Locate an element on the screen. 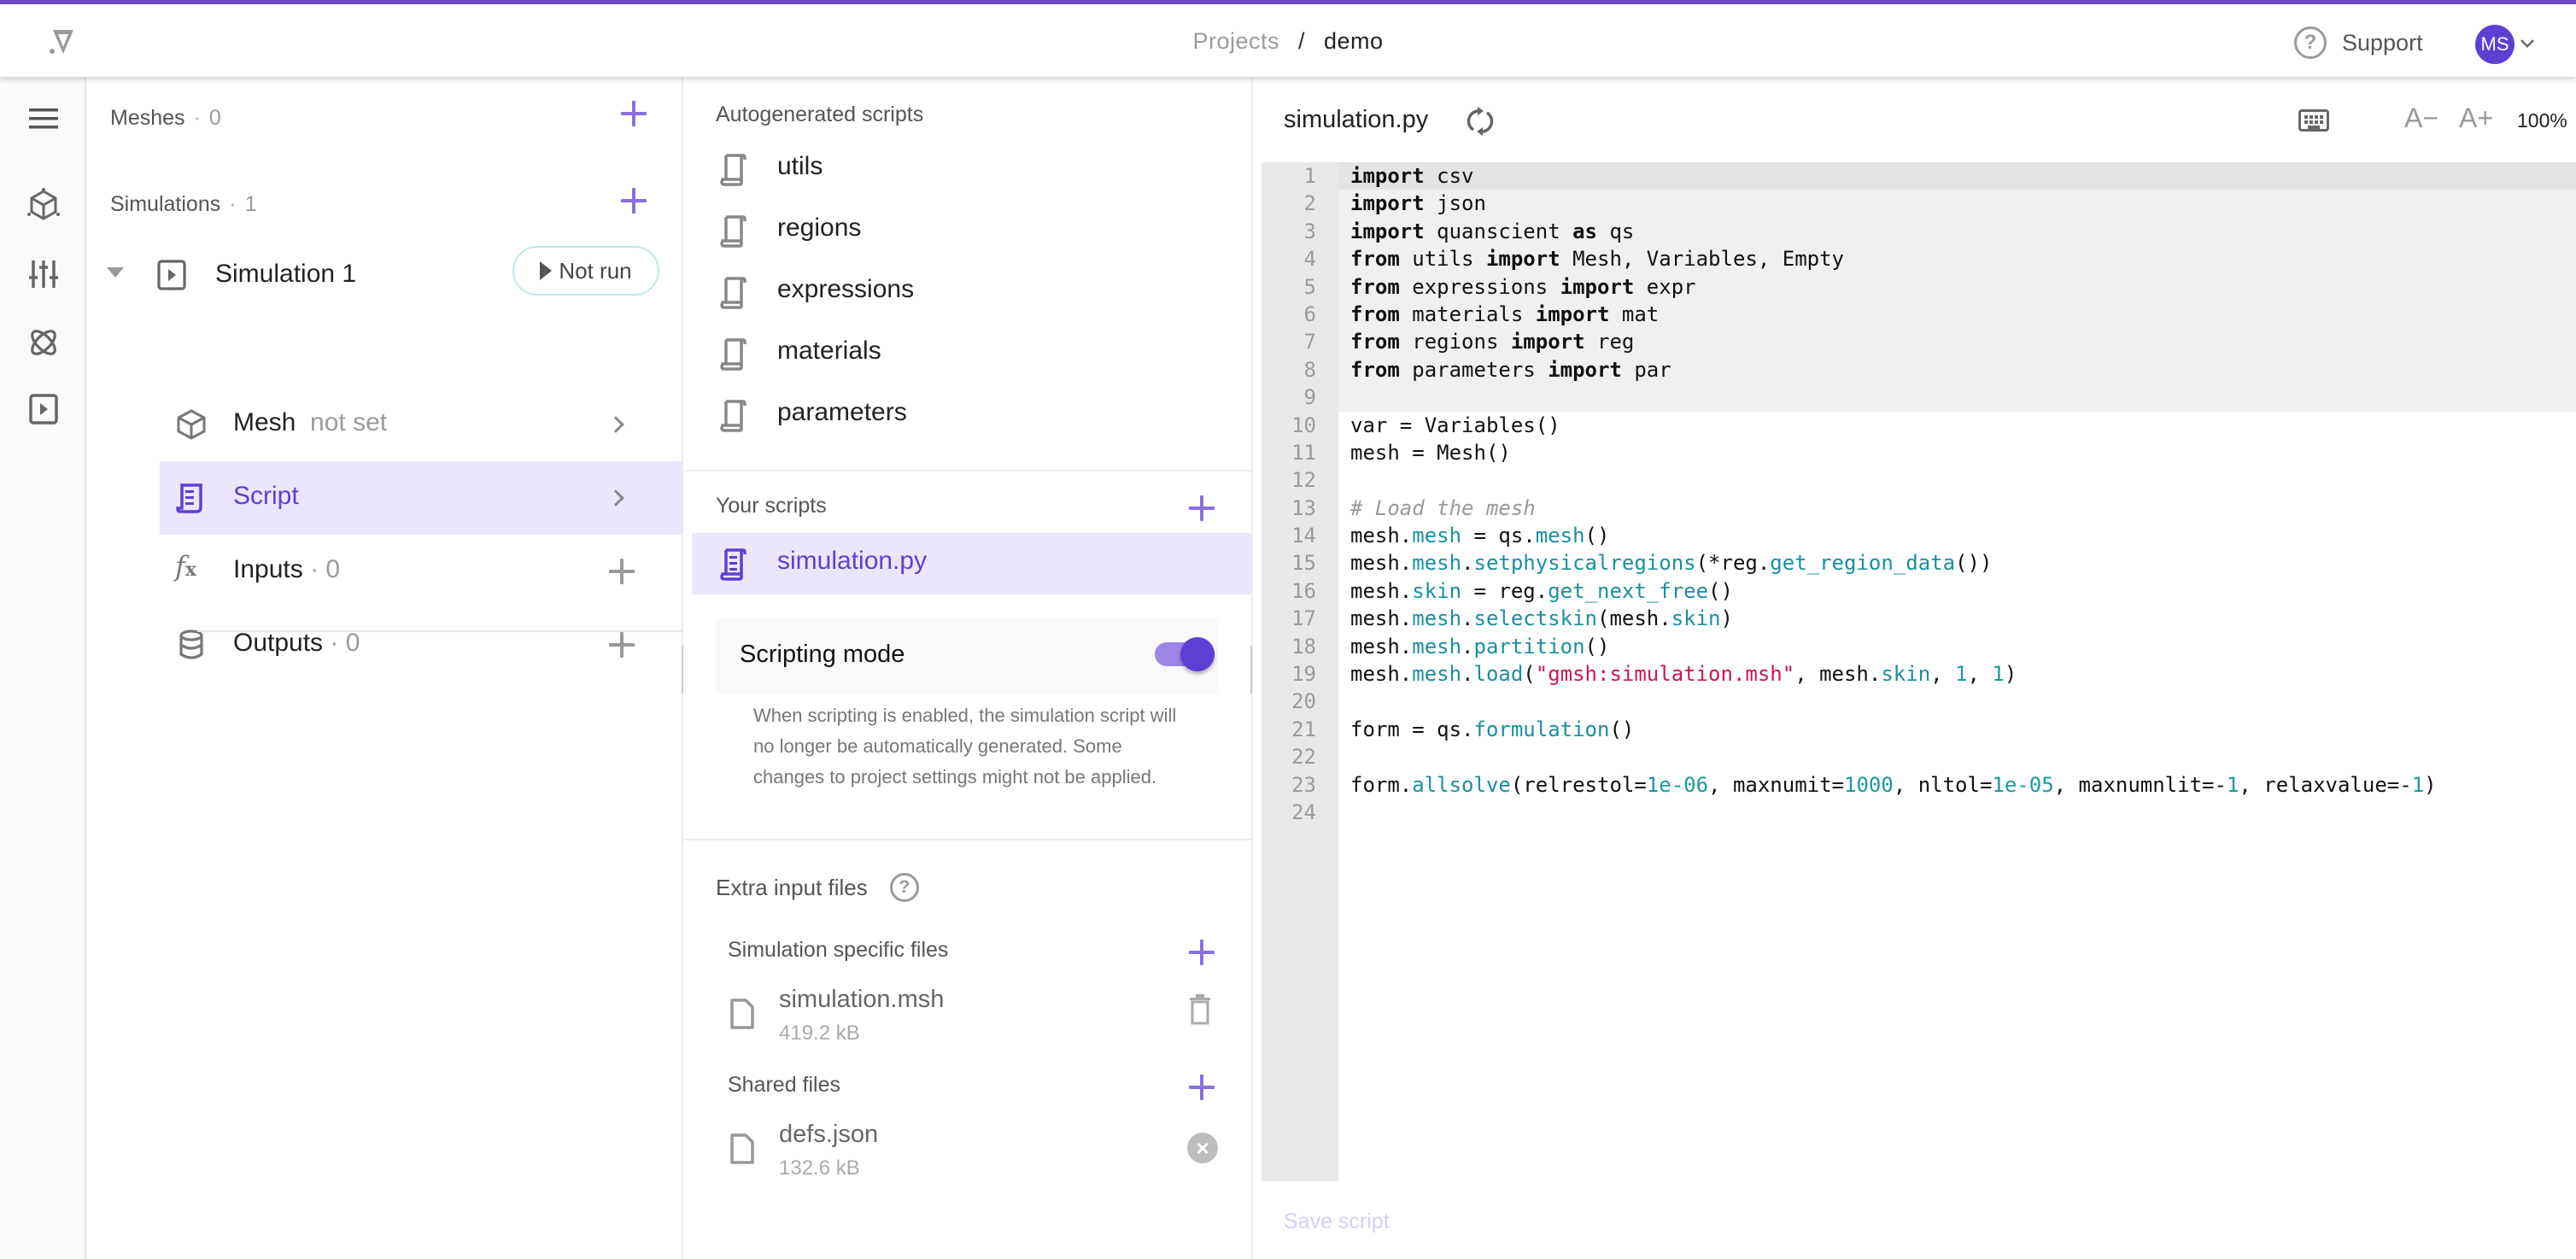  code-token: 1e-06 is located at coordinates (1677, 784).